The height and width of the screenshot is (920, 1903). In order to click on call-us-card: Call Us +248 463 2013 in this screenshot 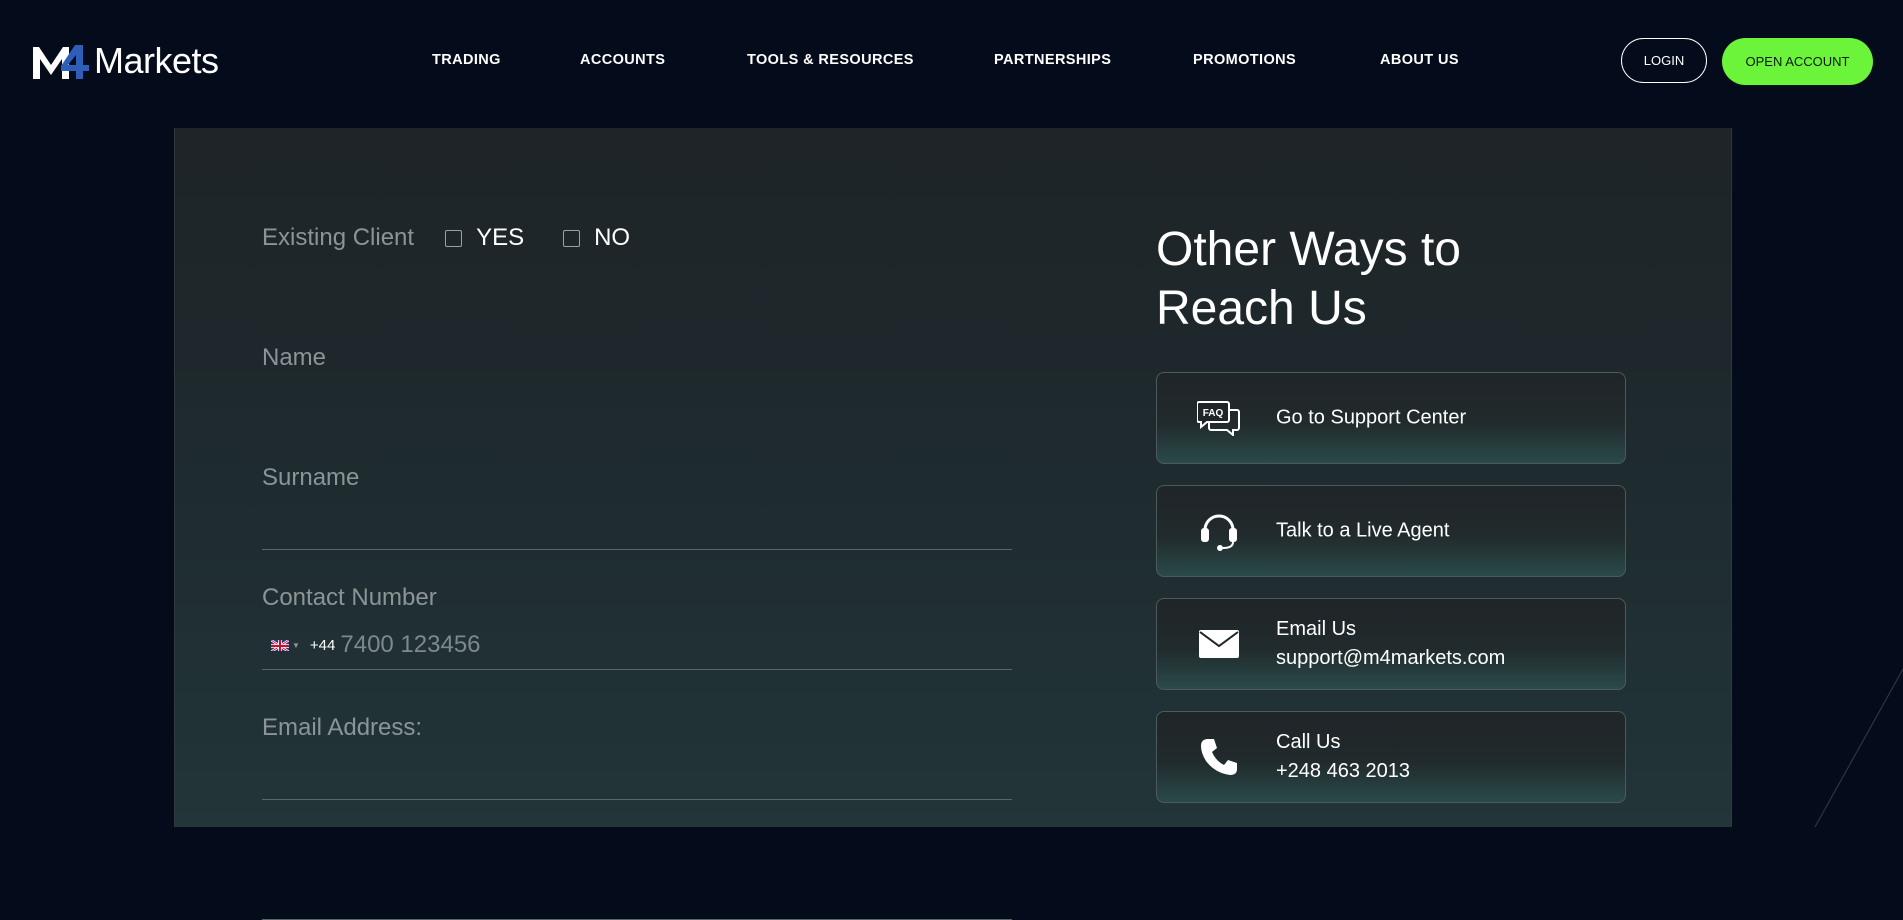, I will do `click(1391, 757)`.